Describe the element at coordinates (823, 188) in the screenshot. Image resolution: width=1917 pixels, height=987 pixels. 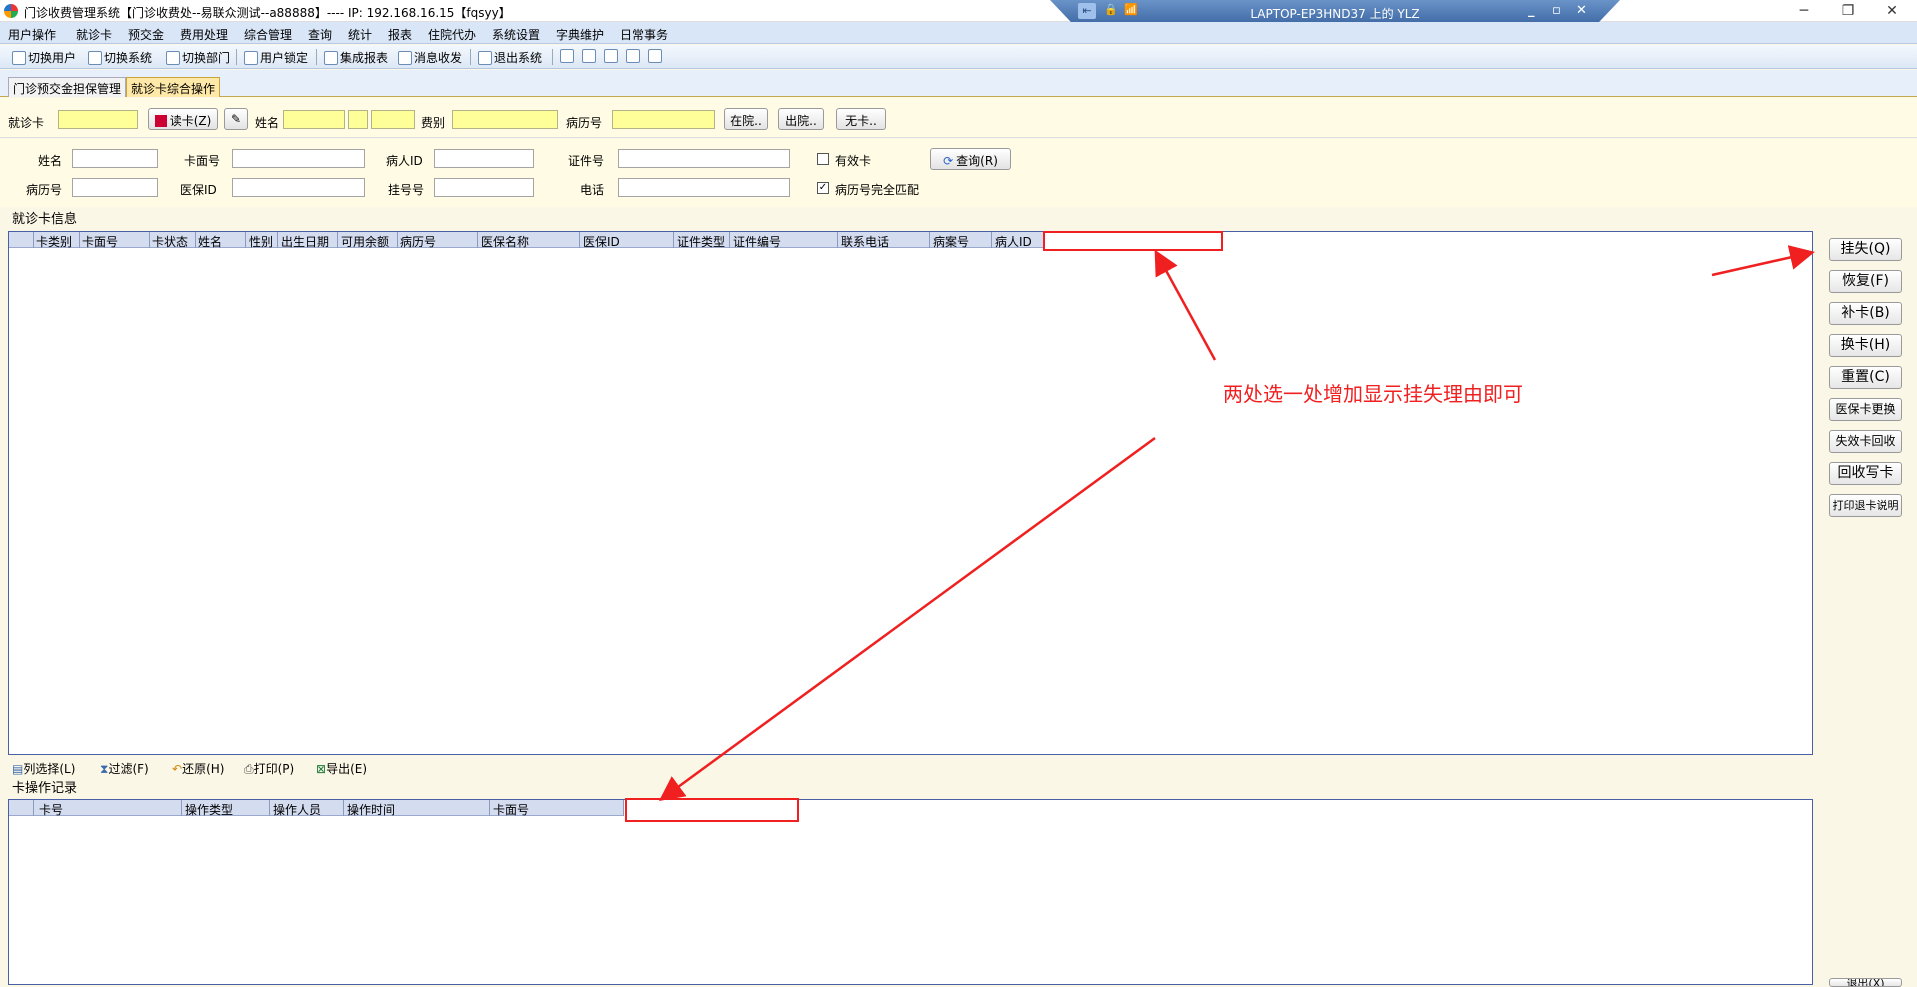
I see `exact-match-checkbox: ✓` at that location.